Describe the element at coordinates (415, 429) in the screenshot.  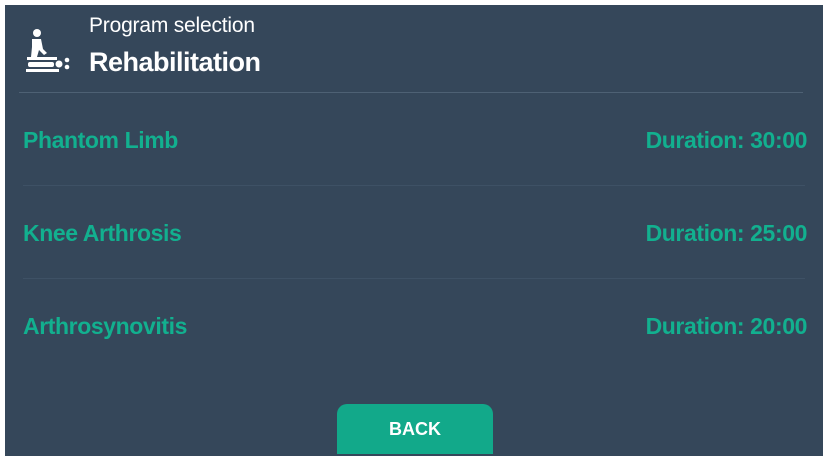
I see `back-button: BACK` at that location.